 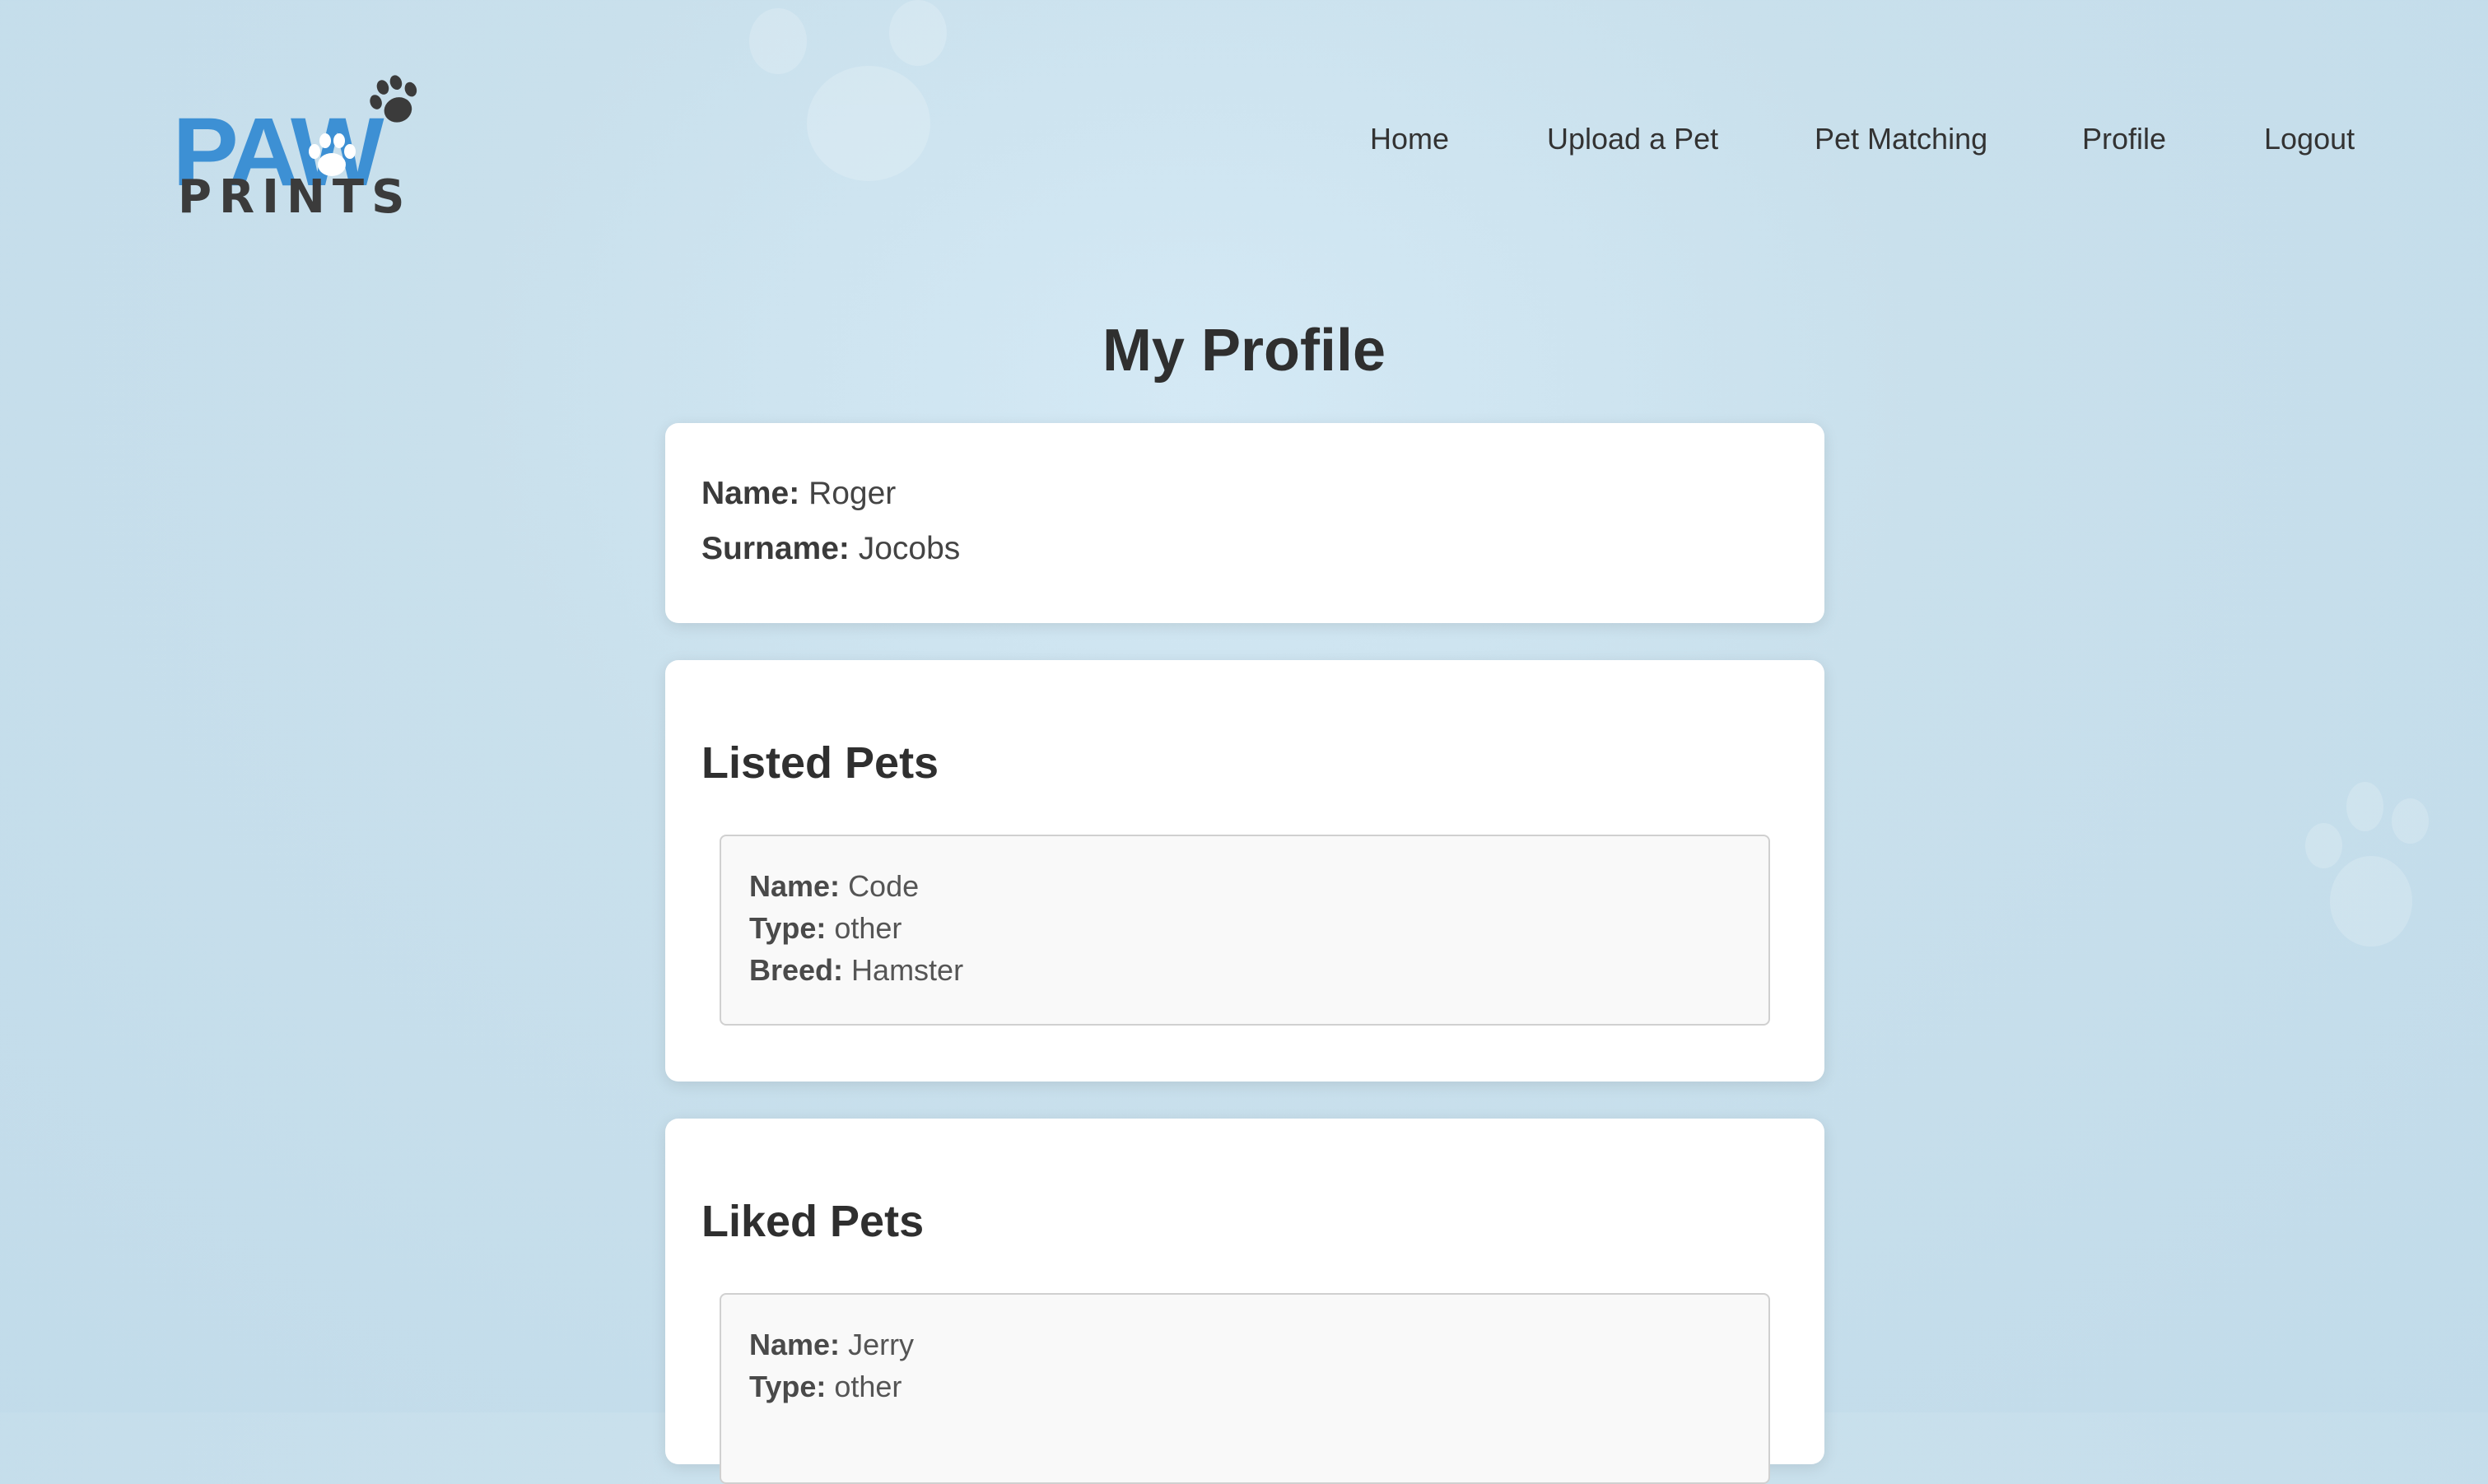 What do you see at coordinates (1409, 139) in the screenshot?
I see `nav-home-link: Home` at bounding box center [1409, 139].